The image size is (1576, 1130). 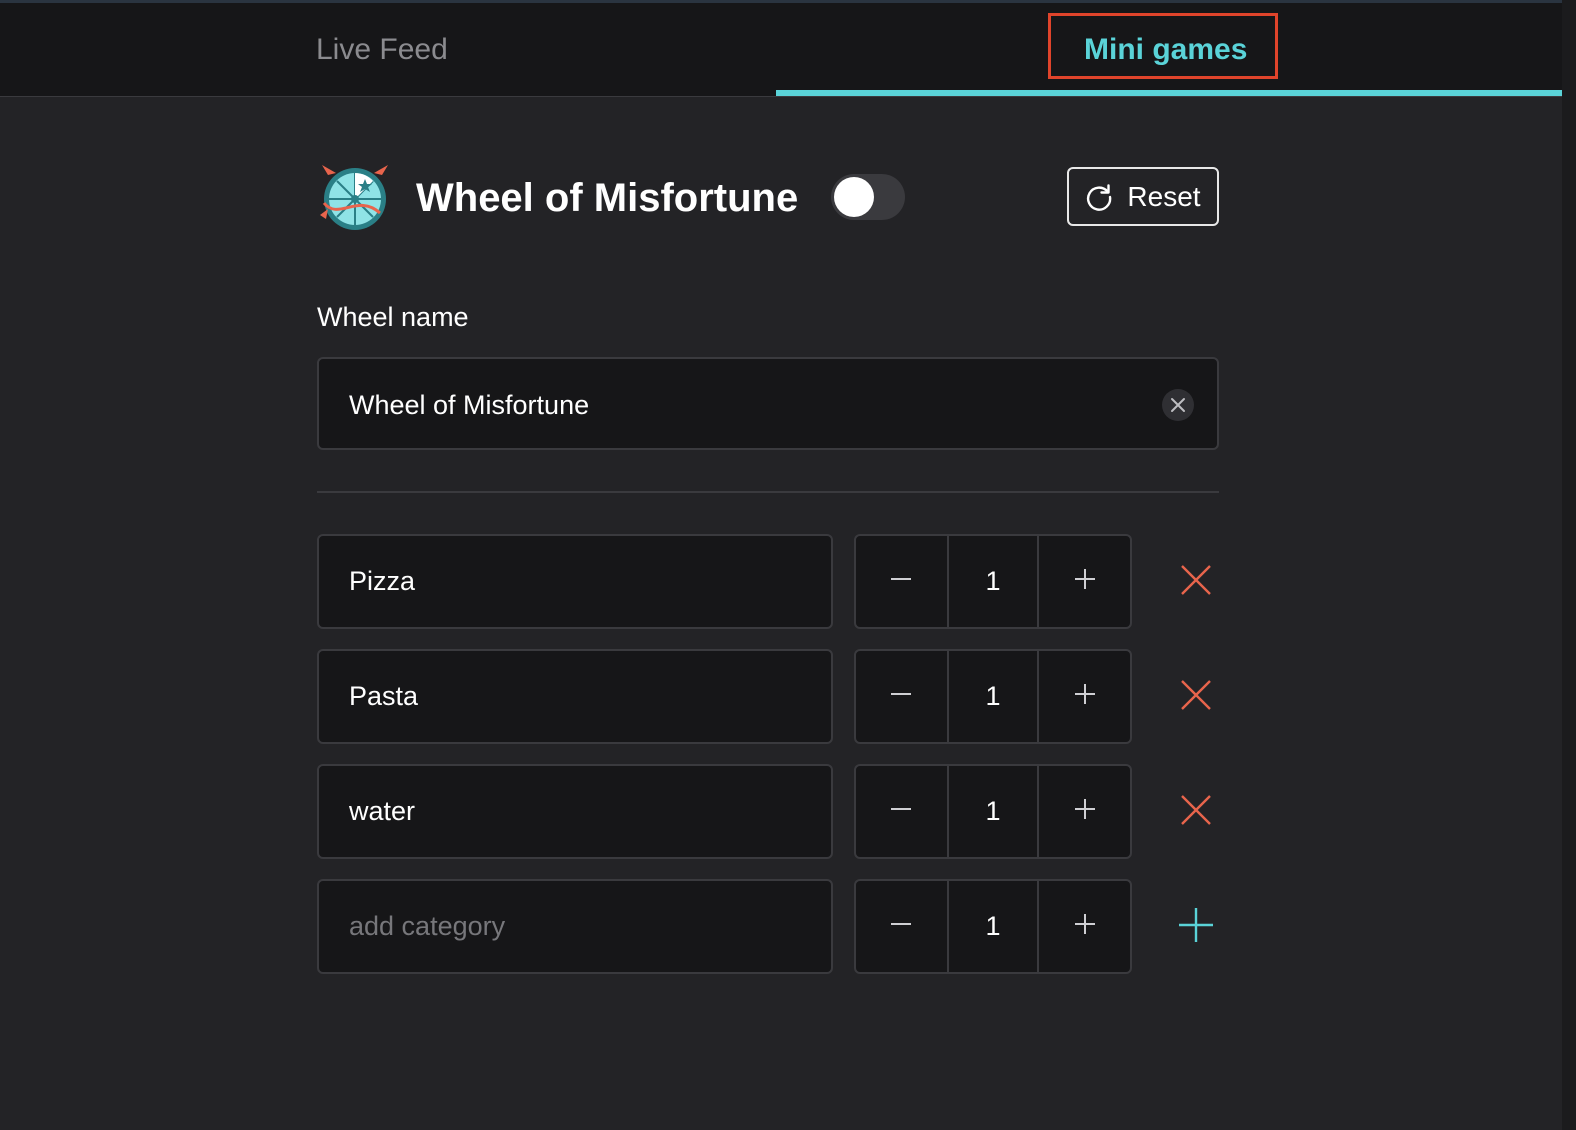 I want to click on wheel-name-label: Wheel name, so click(x=393, y=317).